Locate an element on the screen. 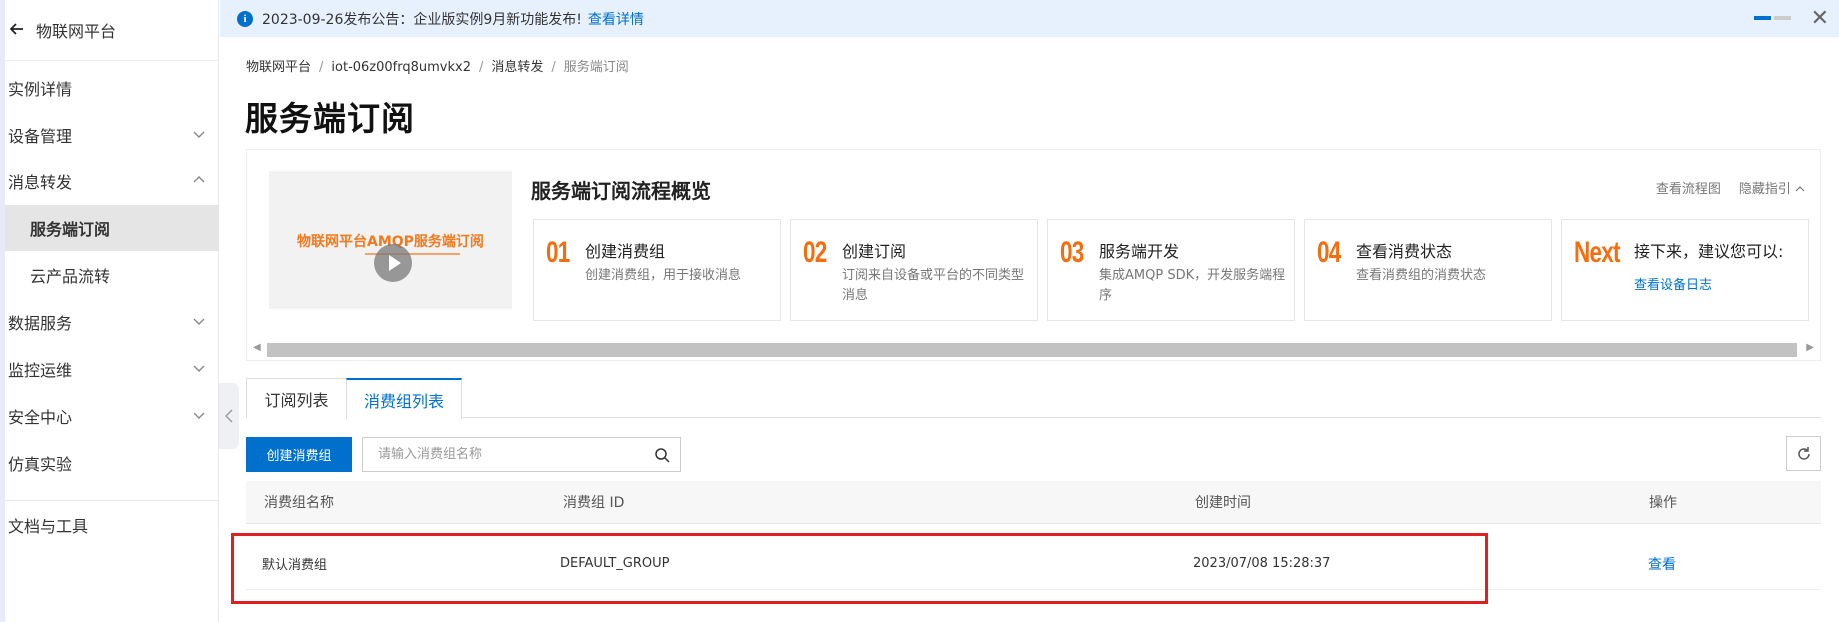 The width and height of the screenshot is (1839, 622). announcement-pager is located at coordinates (1772, 18).